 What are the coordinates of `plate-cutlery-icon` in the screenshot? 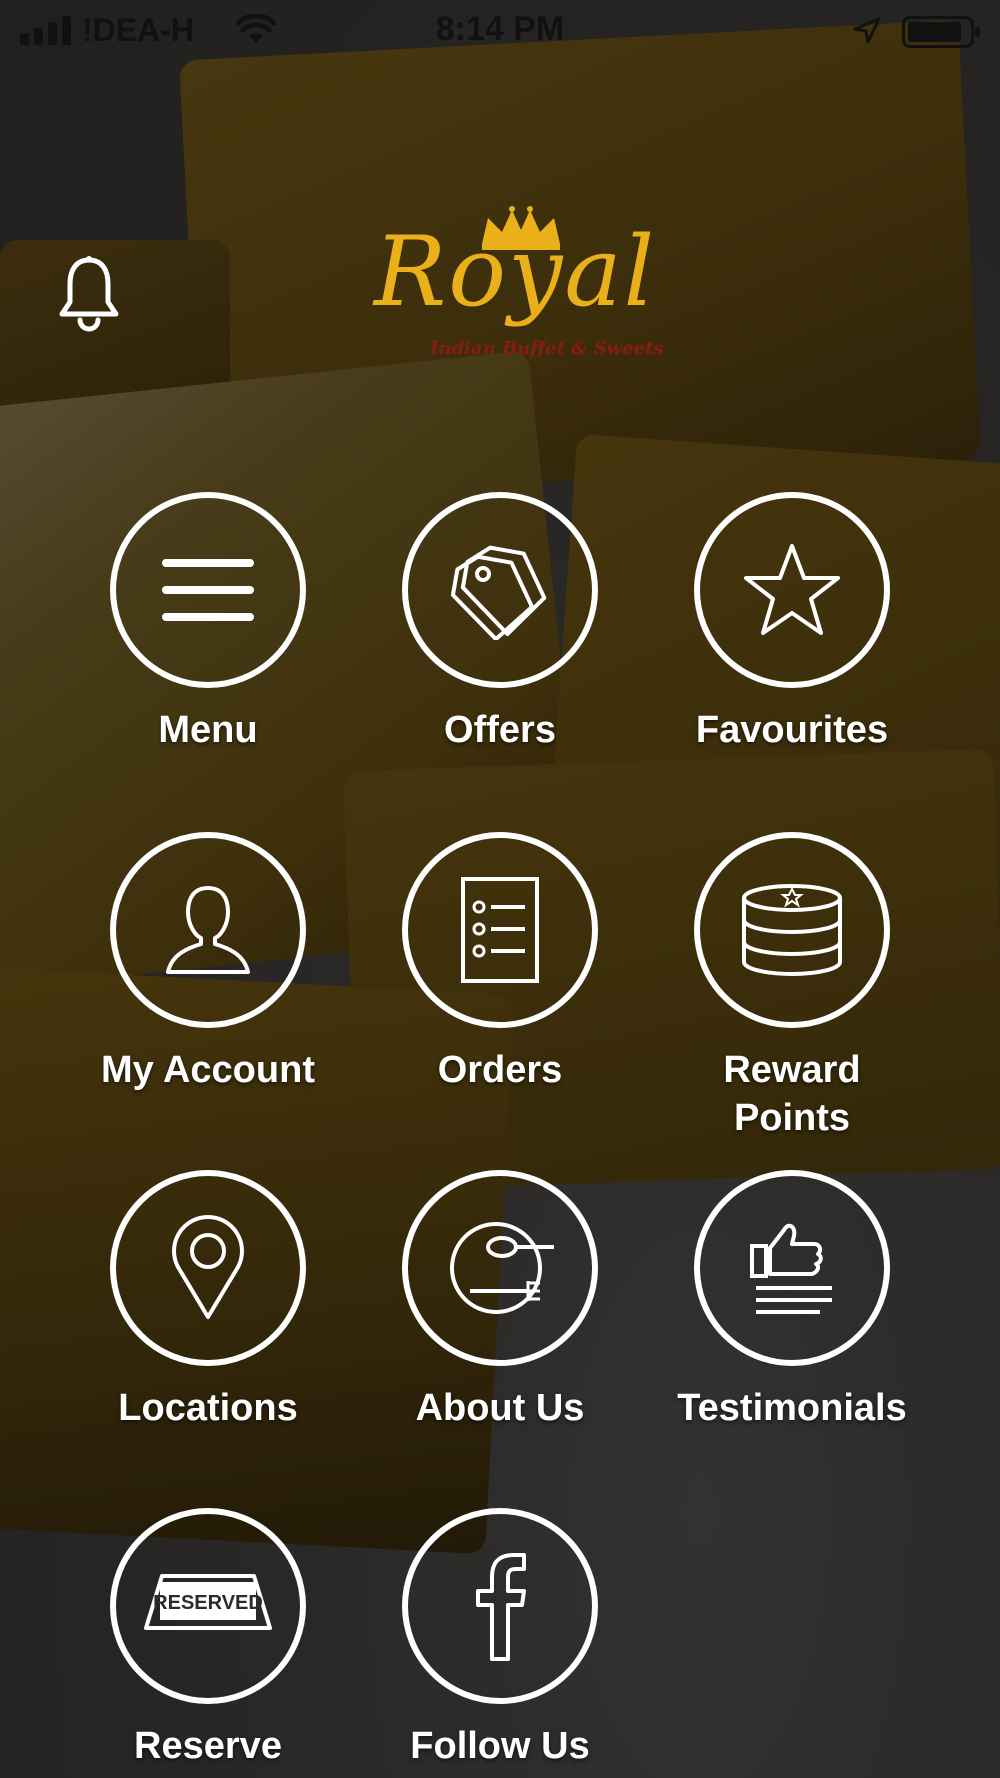 It's located at (502, 1268).